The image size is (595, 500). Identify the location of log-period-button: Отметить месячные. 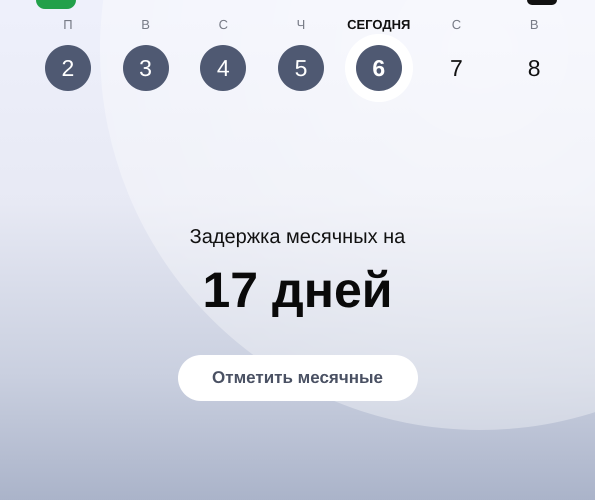
(298, 378).